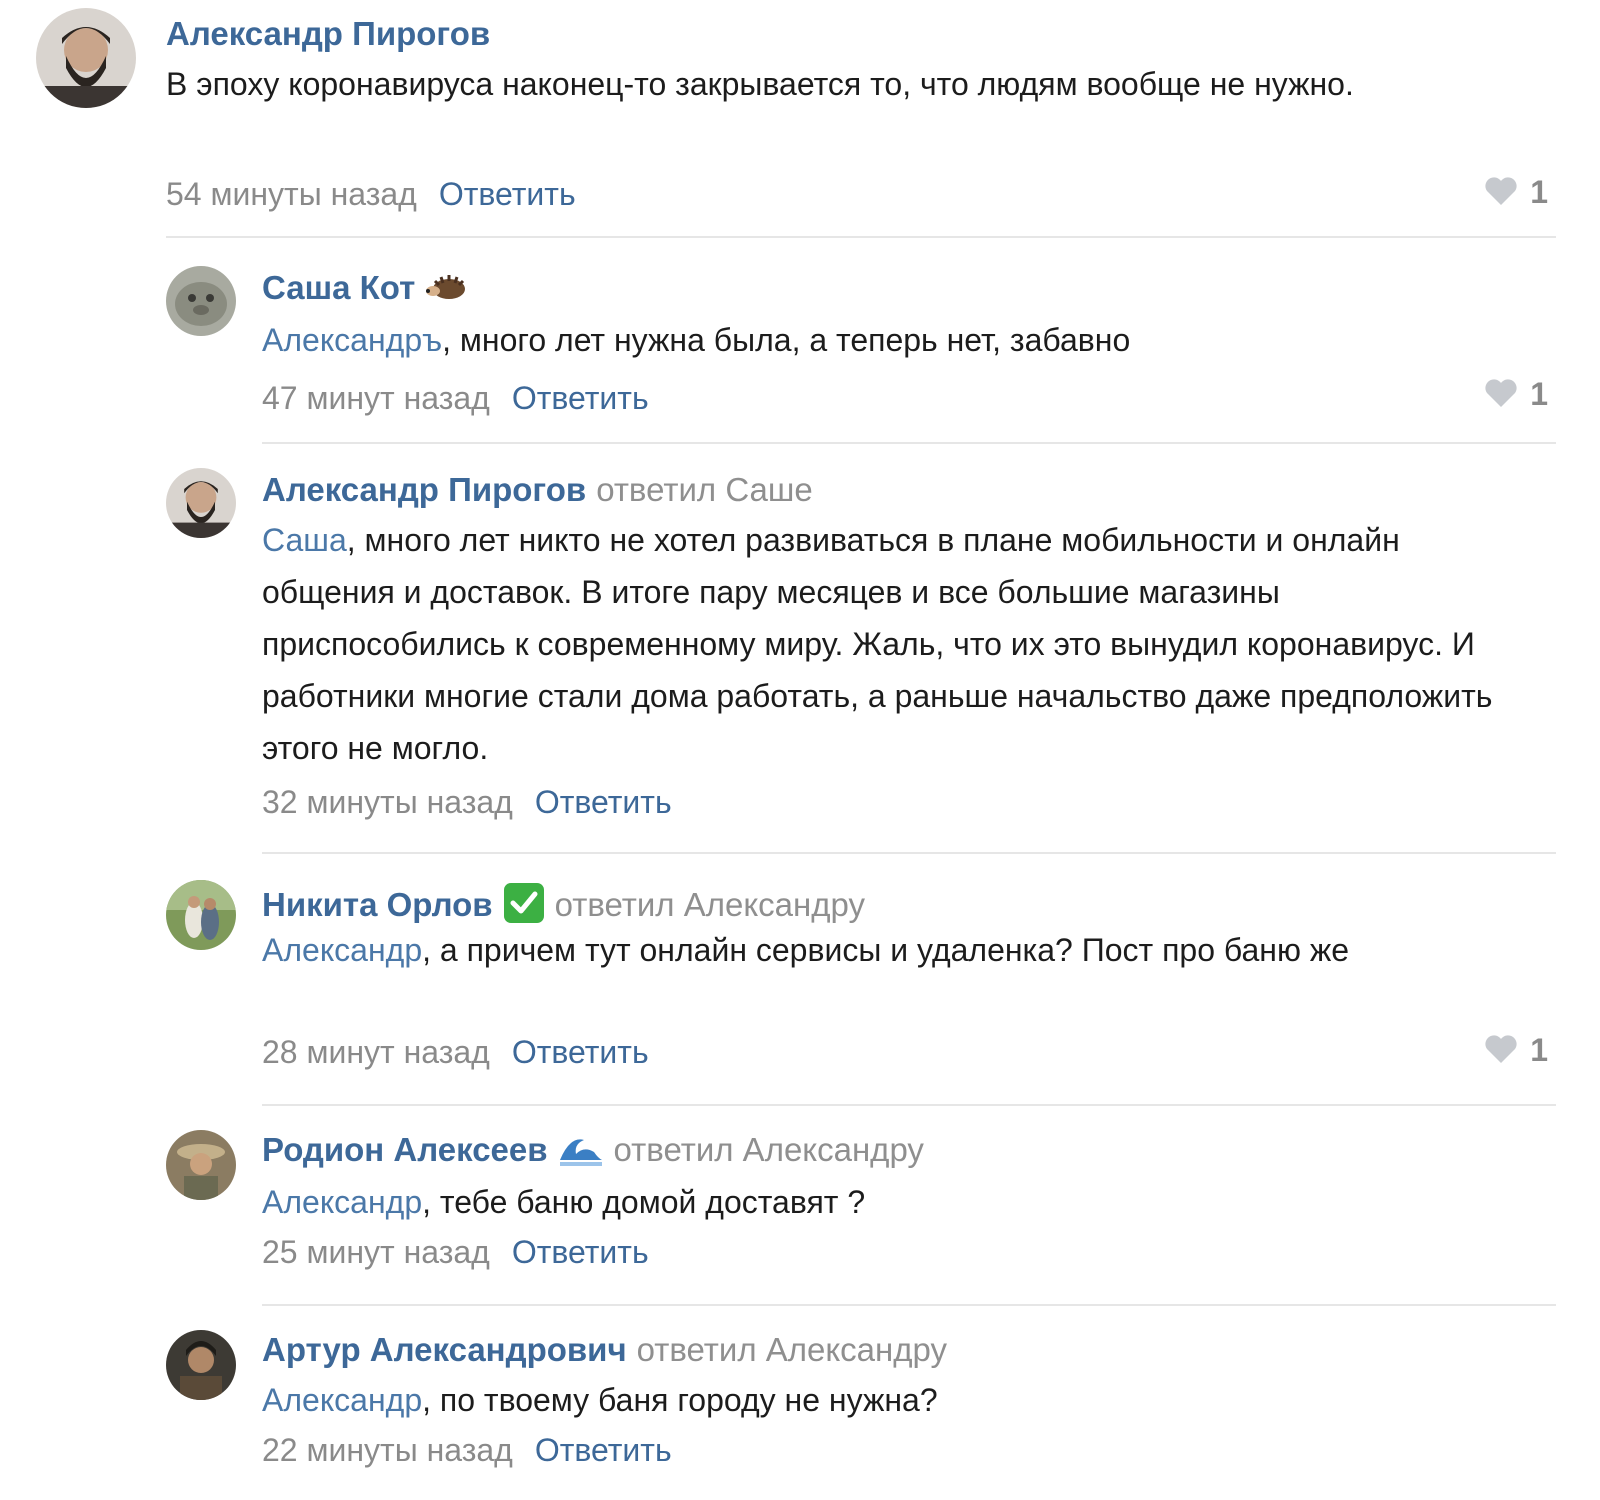 Image resolution: width=1600 pixels, height=1500 pixels. I want to click on comment-body: , по твоему баня городу не нужна?, so click(680, 1400).